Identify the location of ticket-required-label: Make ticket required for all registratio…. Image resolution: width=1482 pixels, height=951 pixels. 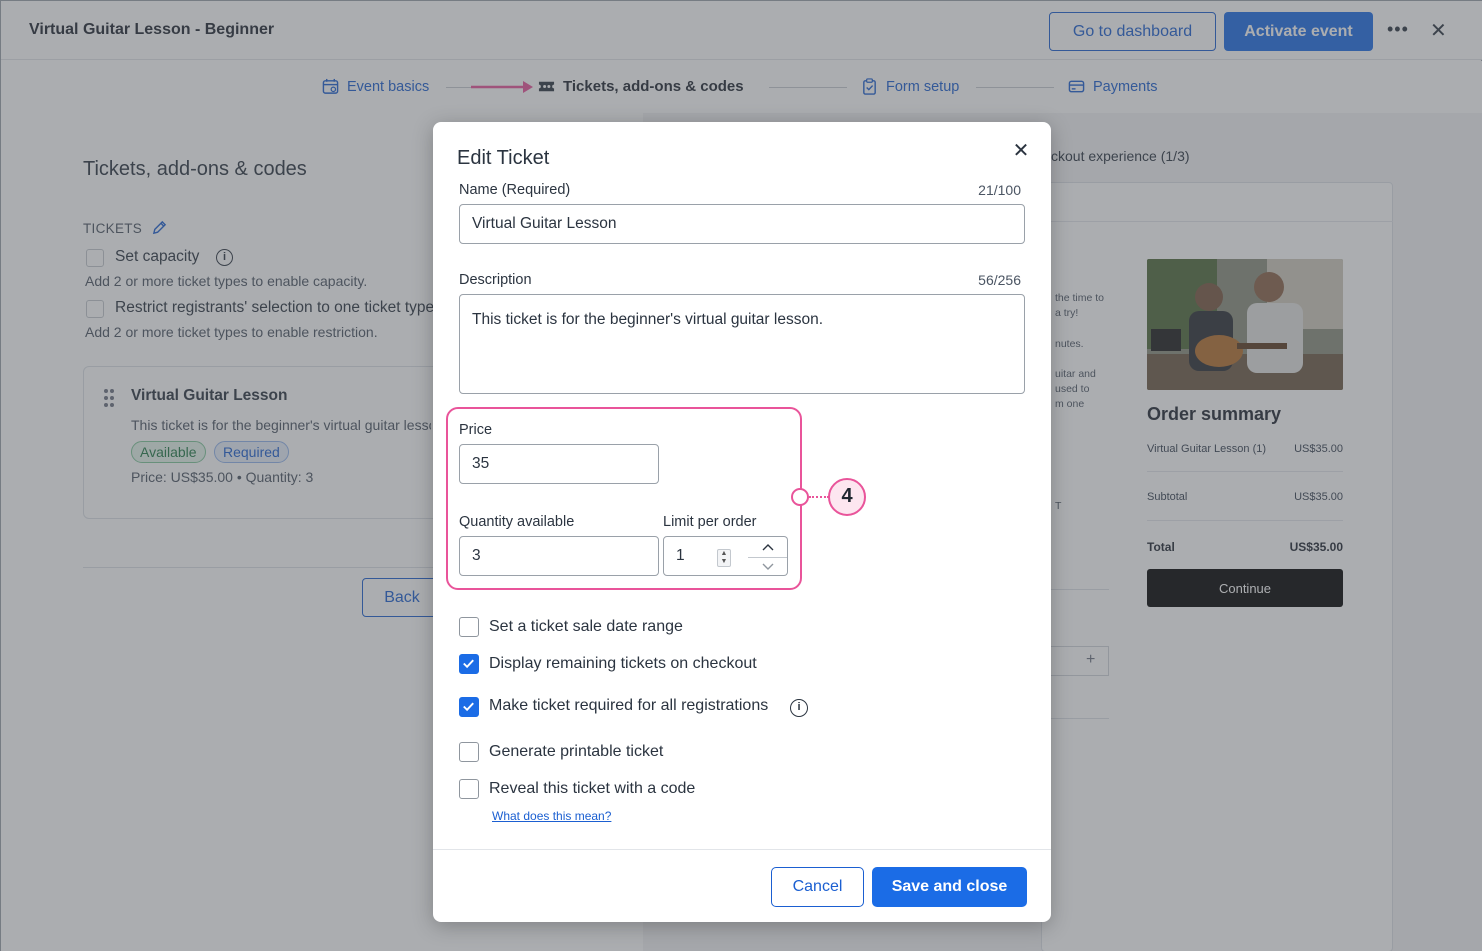
(629, 705).